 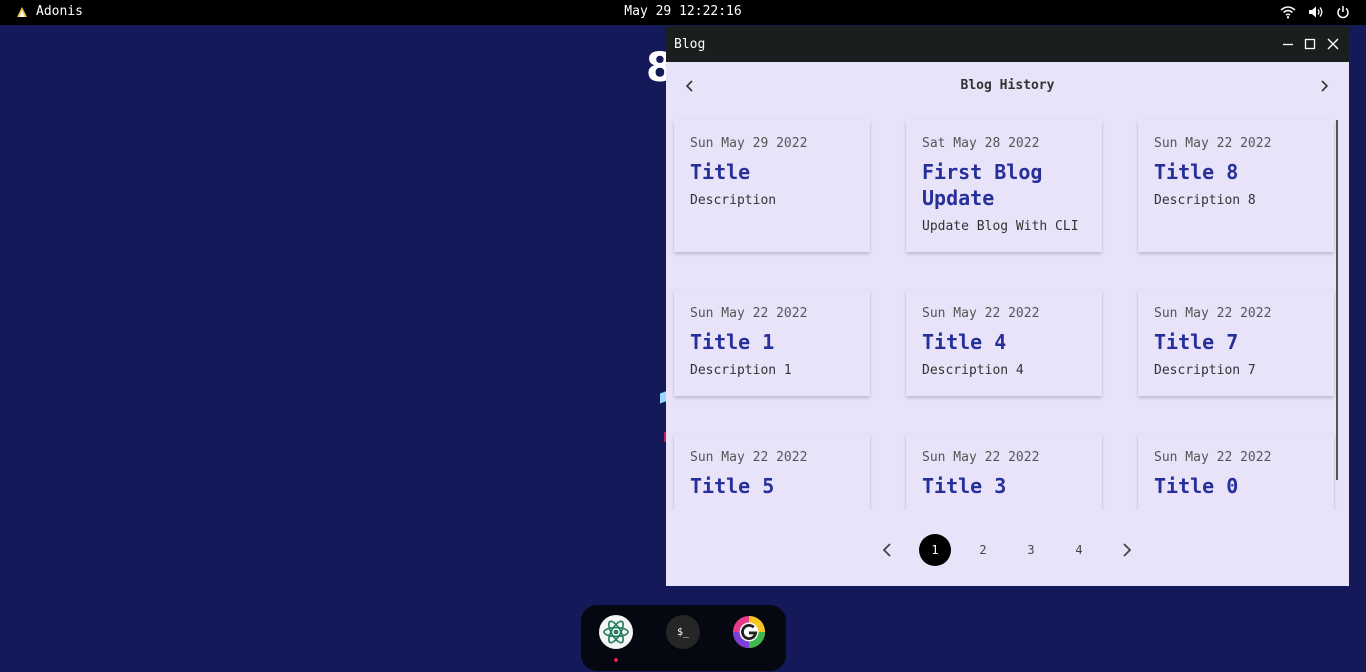 What do you see at coordinates (982, 185) in the screenshot?
I see `card-title: First Blog Update` at bounding box center [982, 185].